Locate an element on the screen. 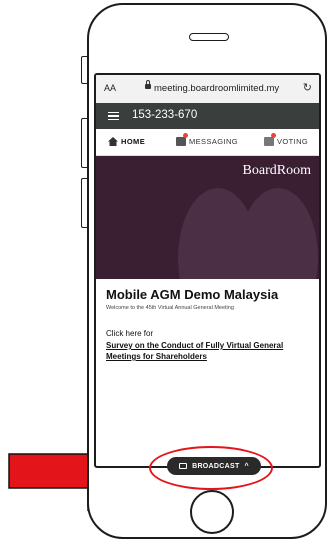 This screenshot has height=542, width=330. refresh-icon: ↻ is located at coordinates (307, 87).